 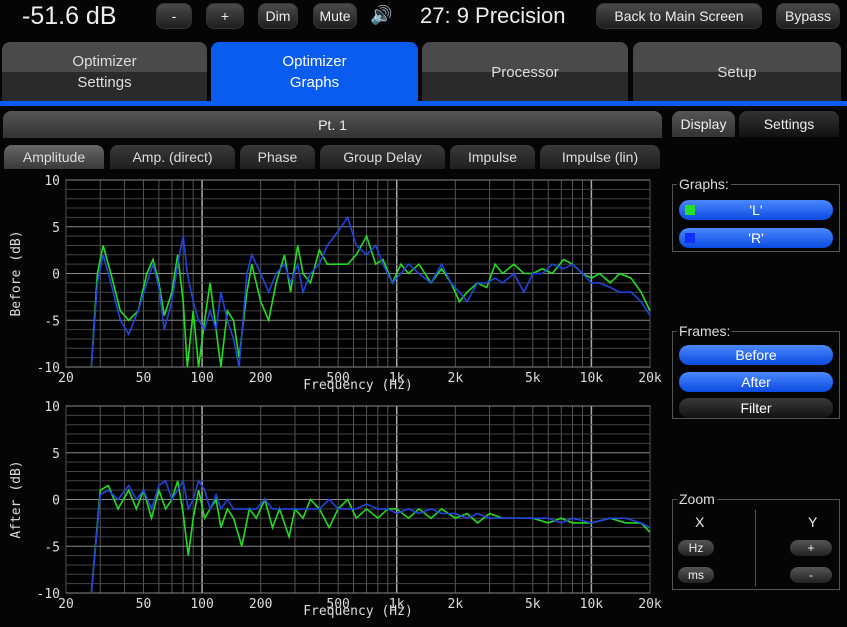 What do you see at coordinates (54, 157) in the screenshot?
I see `subtab-amplitude: Amplitude` at bounding box center [54, 157].